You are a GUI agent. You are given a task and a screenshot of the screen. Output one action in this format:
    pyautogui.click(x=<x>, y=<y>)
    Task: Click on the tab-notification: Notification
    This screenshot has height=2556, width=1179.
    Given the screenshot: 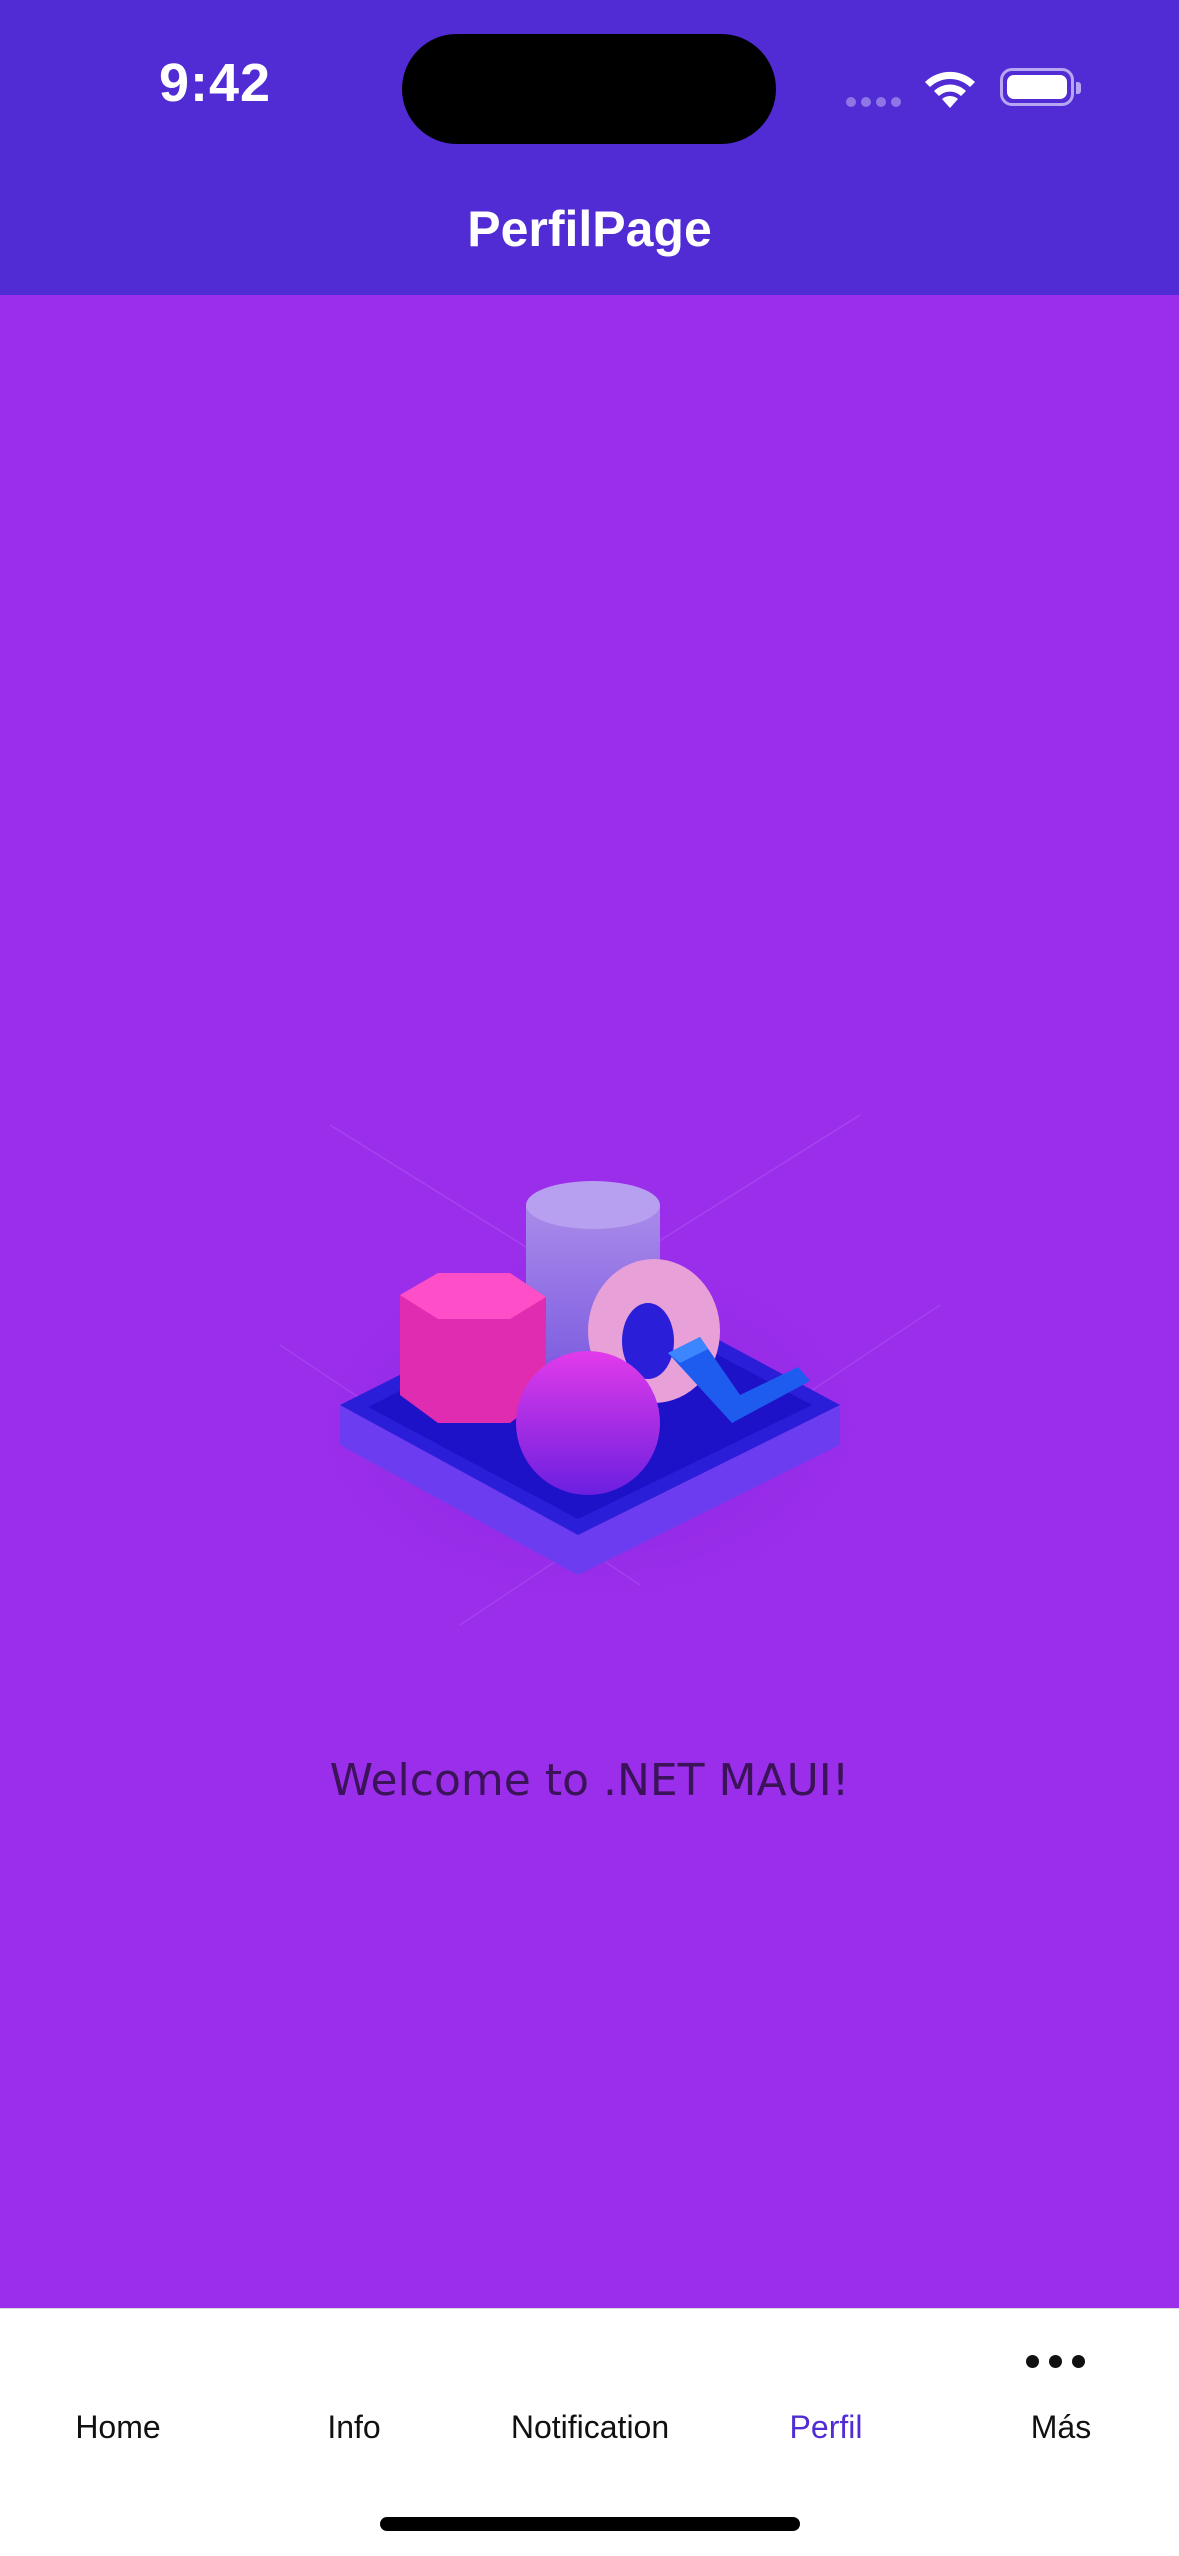 What is the action you would take?
    pyautogui.click(x=590, y=2427)
    